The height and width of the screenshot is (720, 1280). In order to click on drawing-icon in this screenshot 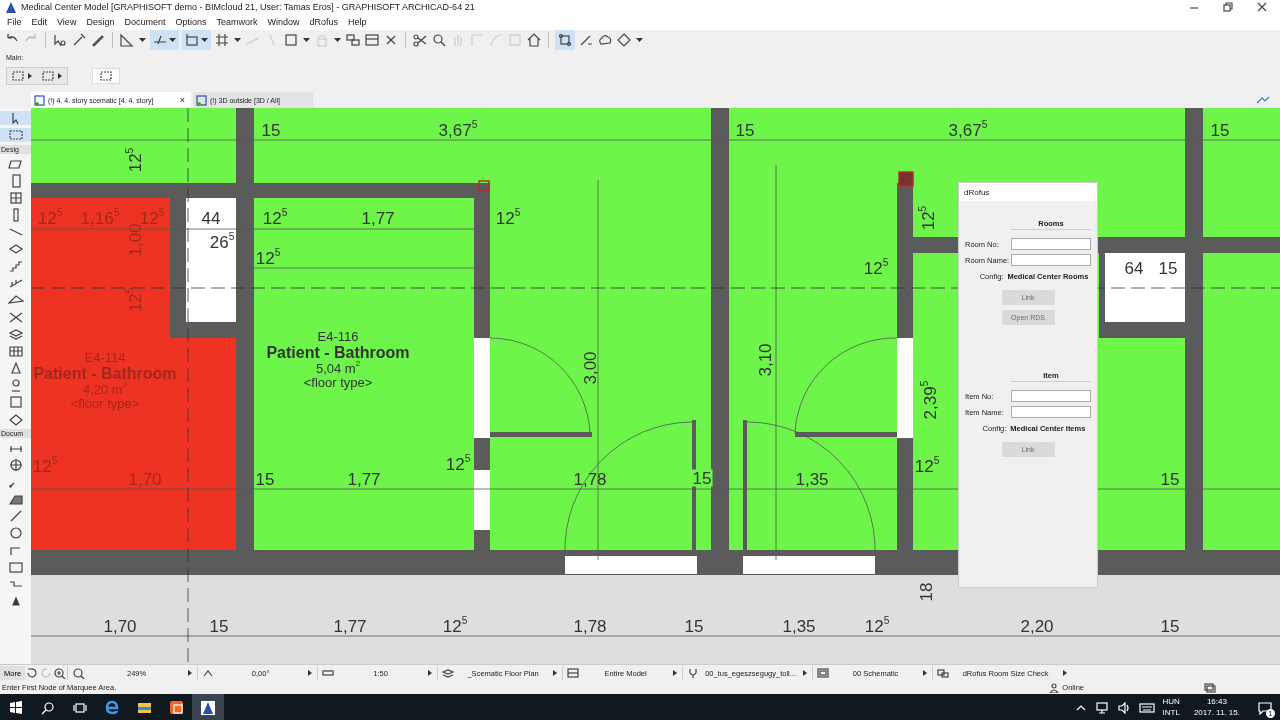, I will do `click(15, 567)`.